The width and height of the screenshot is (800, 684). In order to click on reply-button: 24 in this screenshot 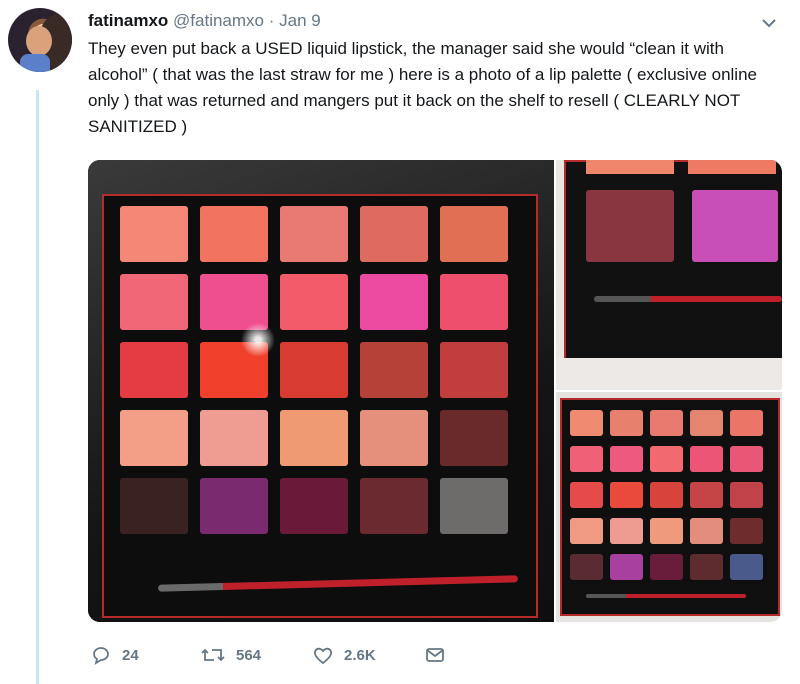, I will do `click(114, 655)`.